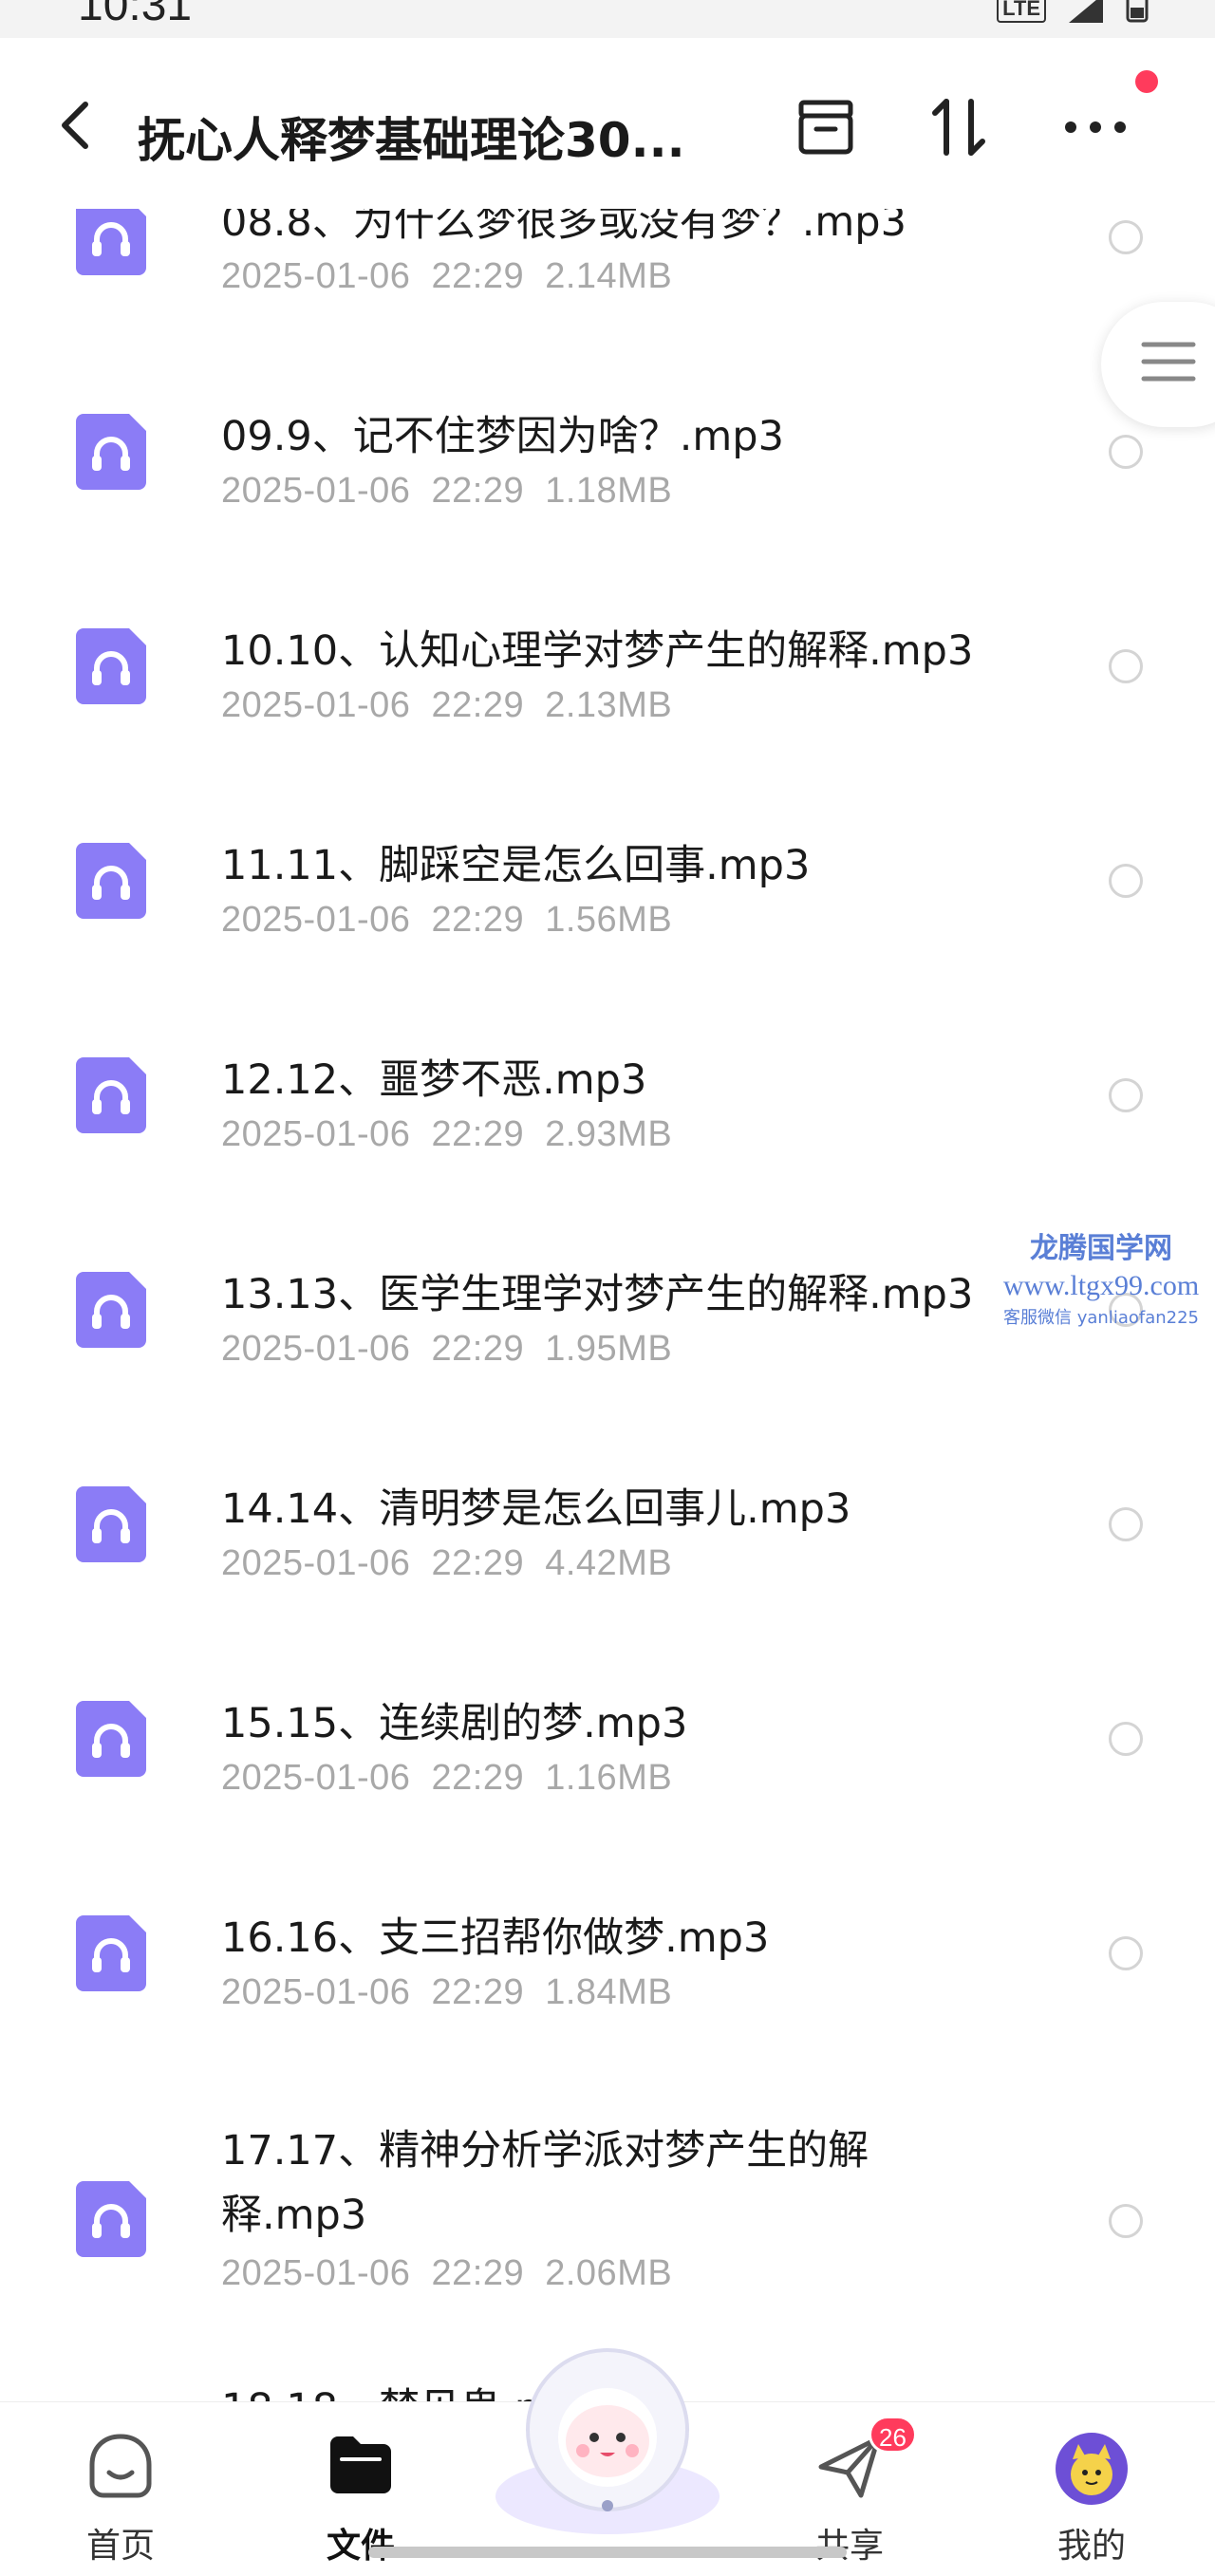  I want to click on status-icons: LTE, so click(1073, 12).